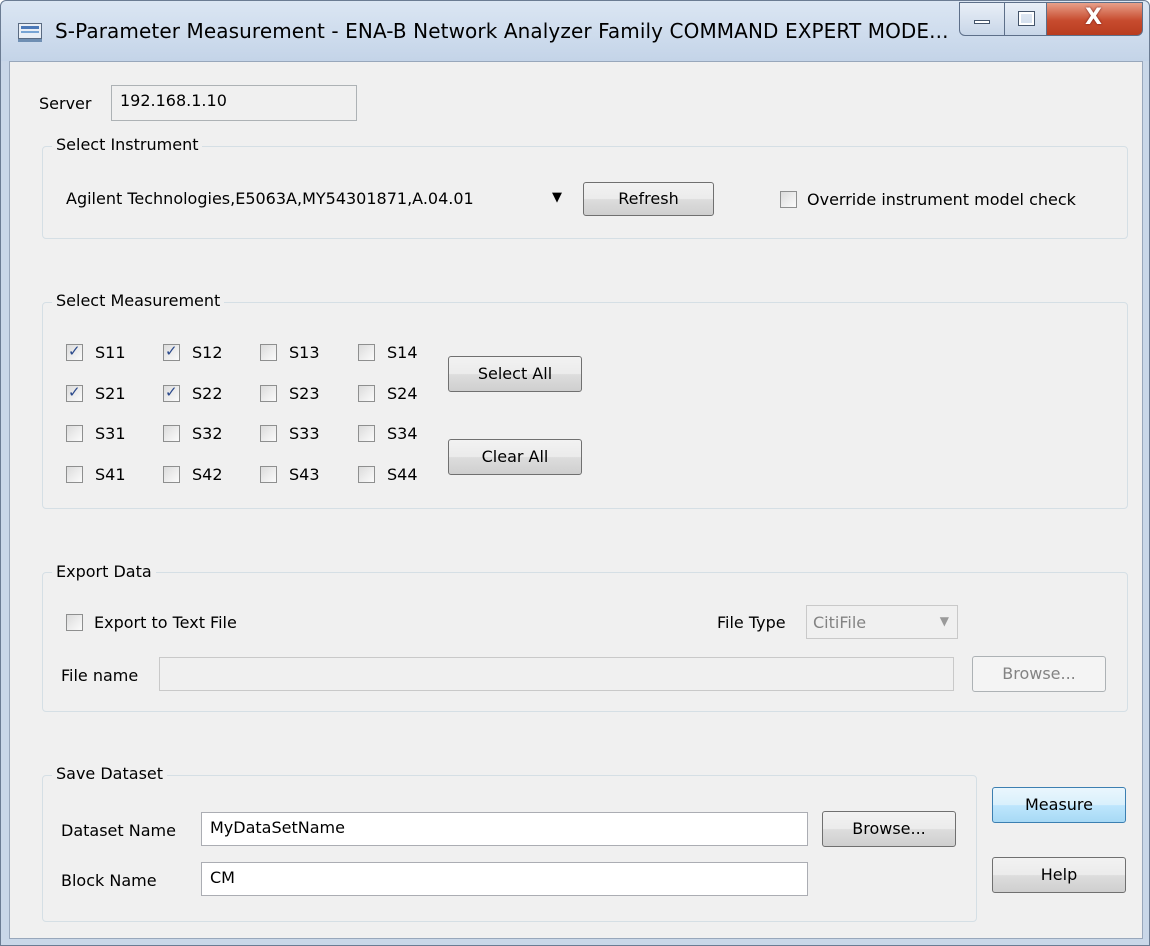  Describe the element at coordinates (366, 393) in the screenshot. I see `checkbox-s24` at that location.